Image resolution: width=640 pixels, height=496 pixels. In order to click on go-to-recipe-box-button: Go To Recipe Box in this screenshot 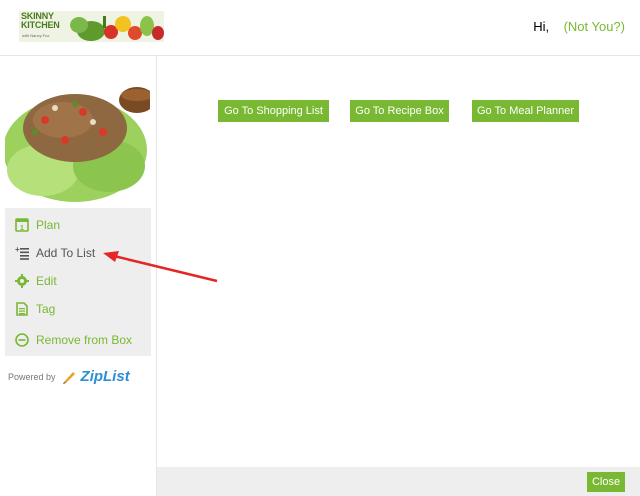, I will do `click(399, 111)`.